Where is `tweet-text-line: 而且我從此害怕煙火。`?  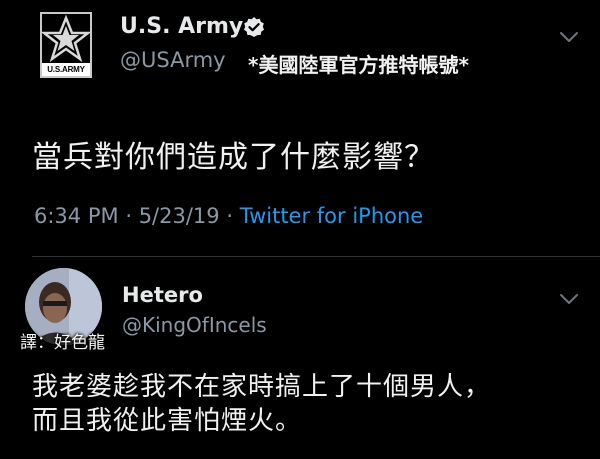 tweet-text-line: 而且我從此害怕煙火。 is located at coordinates (167, 421).